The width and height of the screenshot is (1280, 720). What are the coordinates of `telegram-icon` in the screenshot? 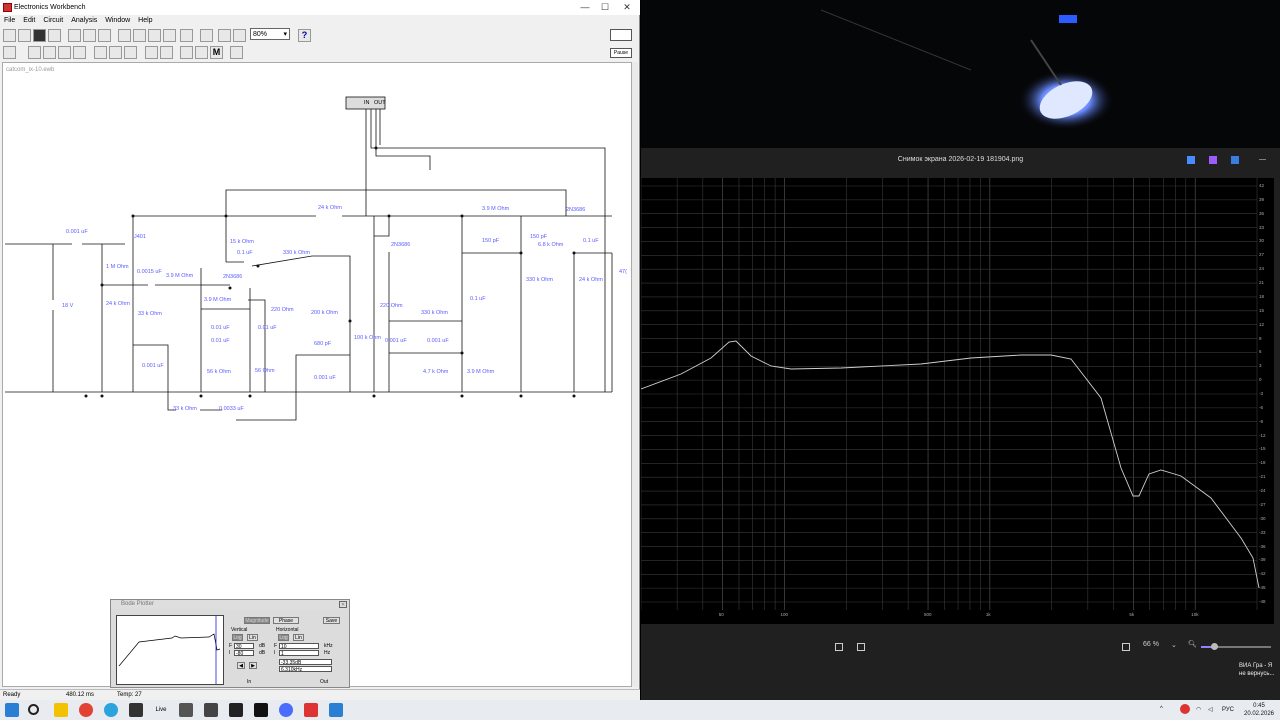 It's located at (111, 710).